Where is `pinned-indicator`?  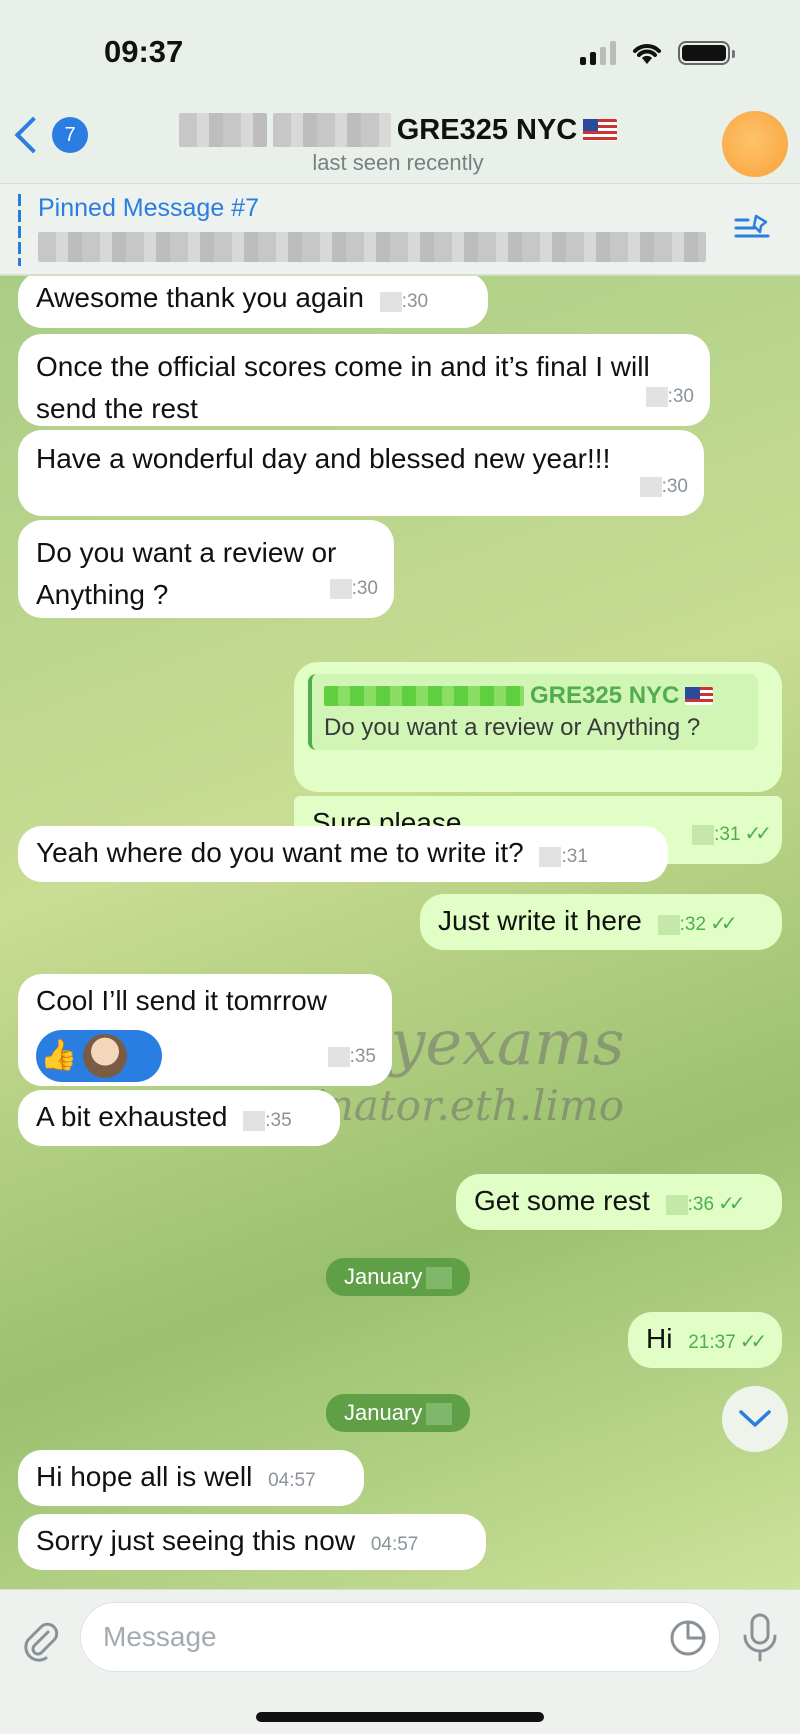
pinned-indicator is located at coordinates (19, 230).